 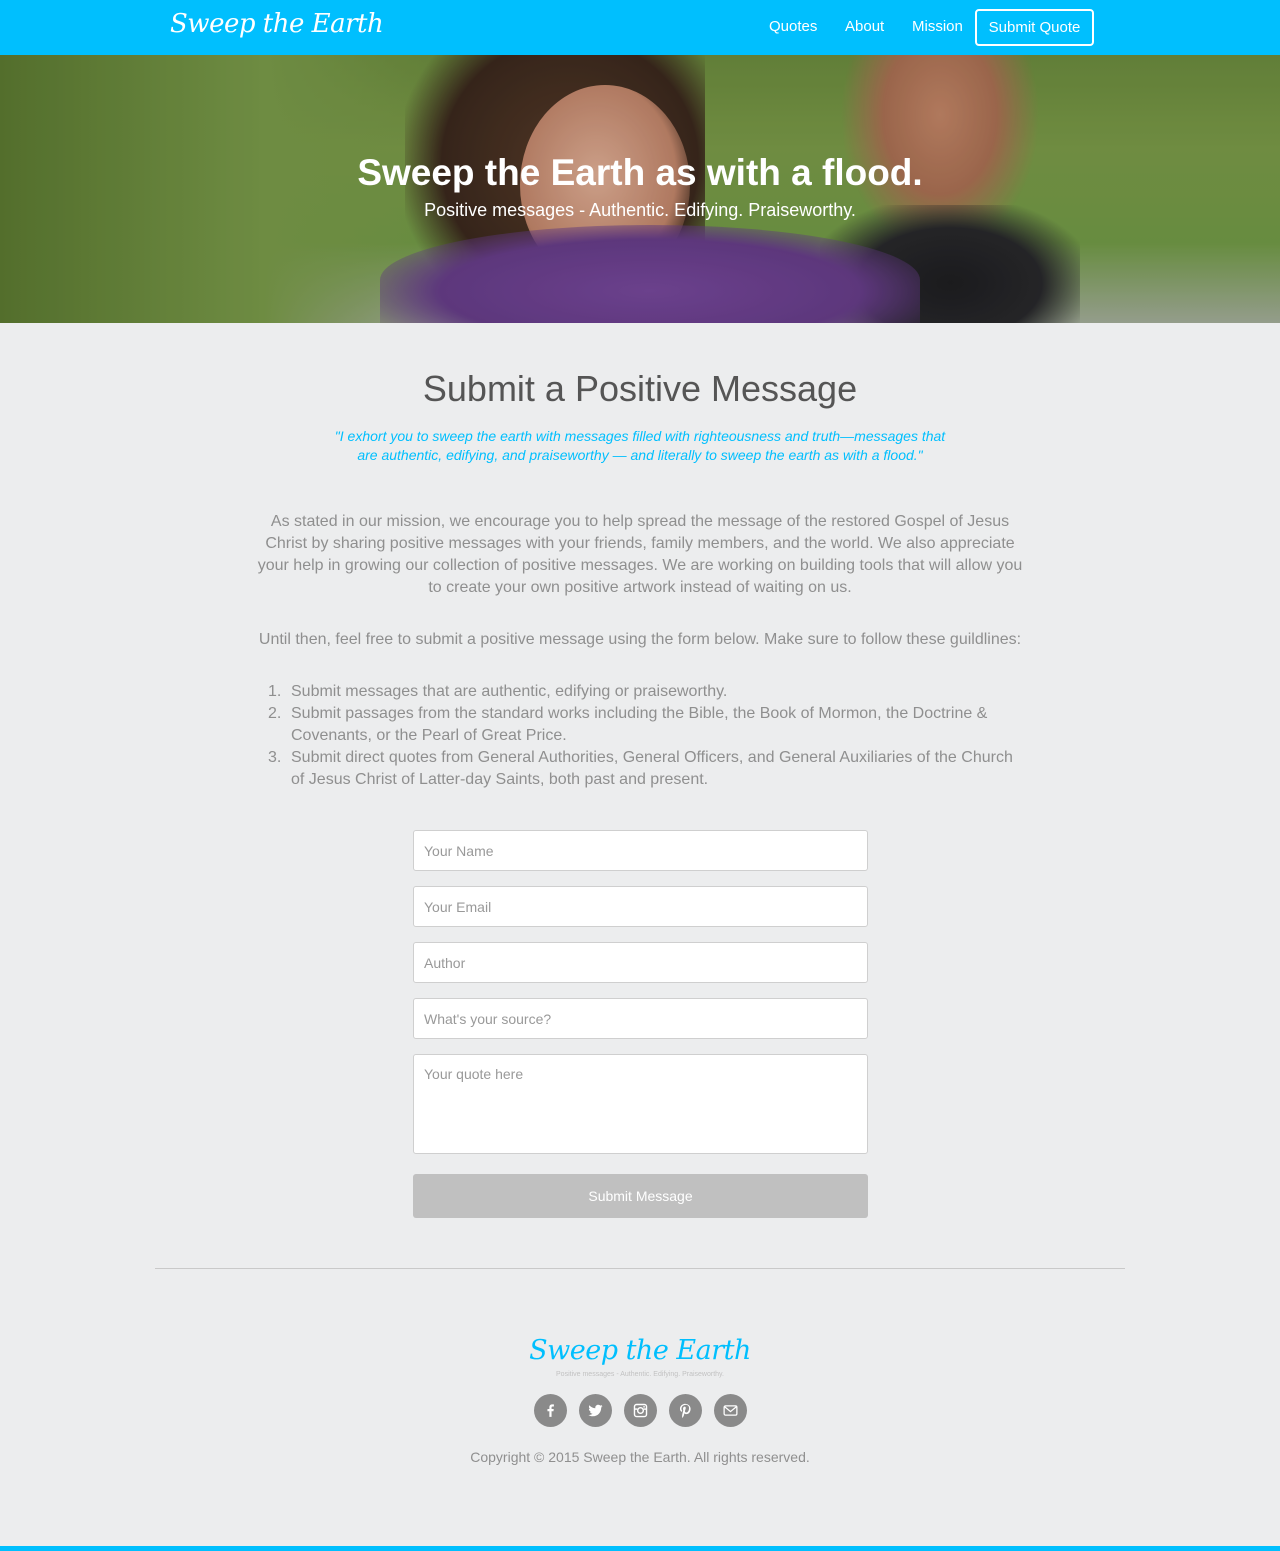 I want to click on list-item-number: 2., so click(x=275, y=713).